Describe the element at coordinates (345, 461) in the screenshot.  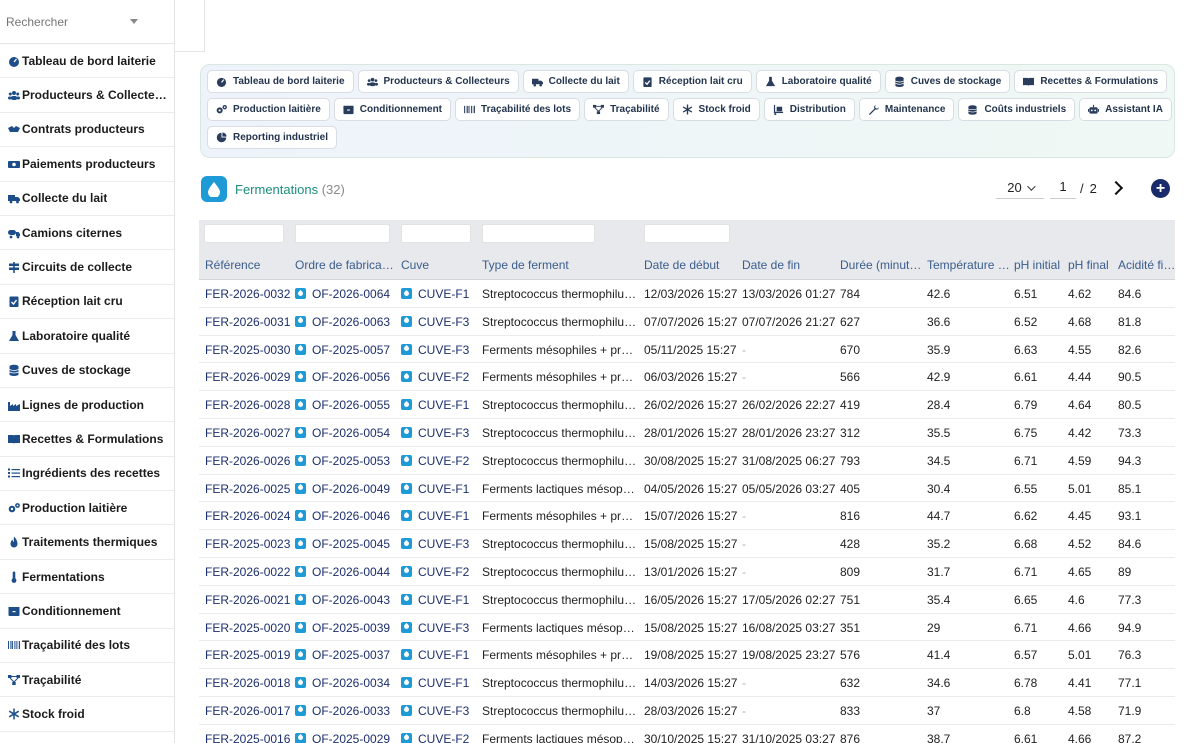
I see `ordre-link: OF-2025-0053` at that location.